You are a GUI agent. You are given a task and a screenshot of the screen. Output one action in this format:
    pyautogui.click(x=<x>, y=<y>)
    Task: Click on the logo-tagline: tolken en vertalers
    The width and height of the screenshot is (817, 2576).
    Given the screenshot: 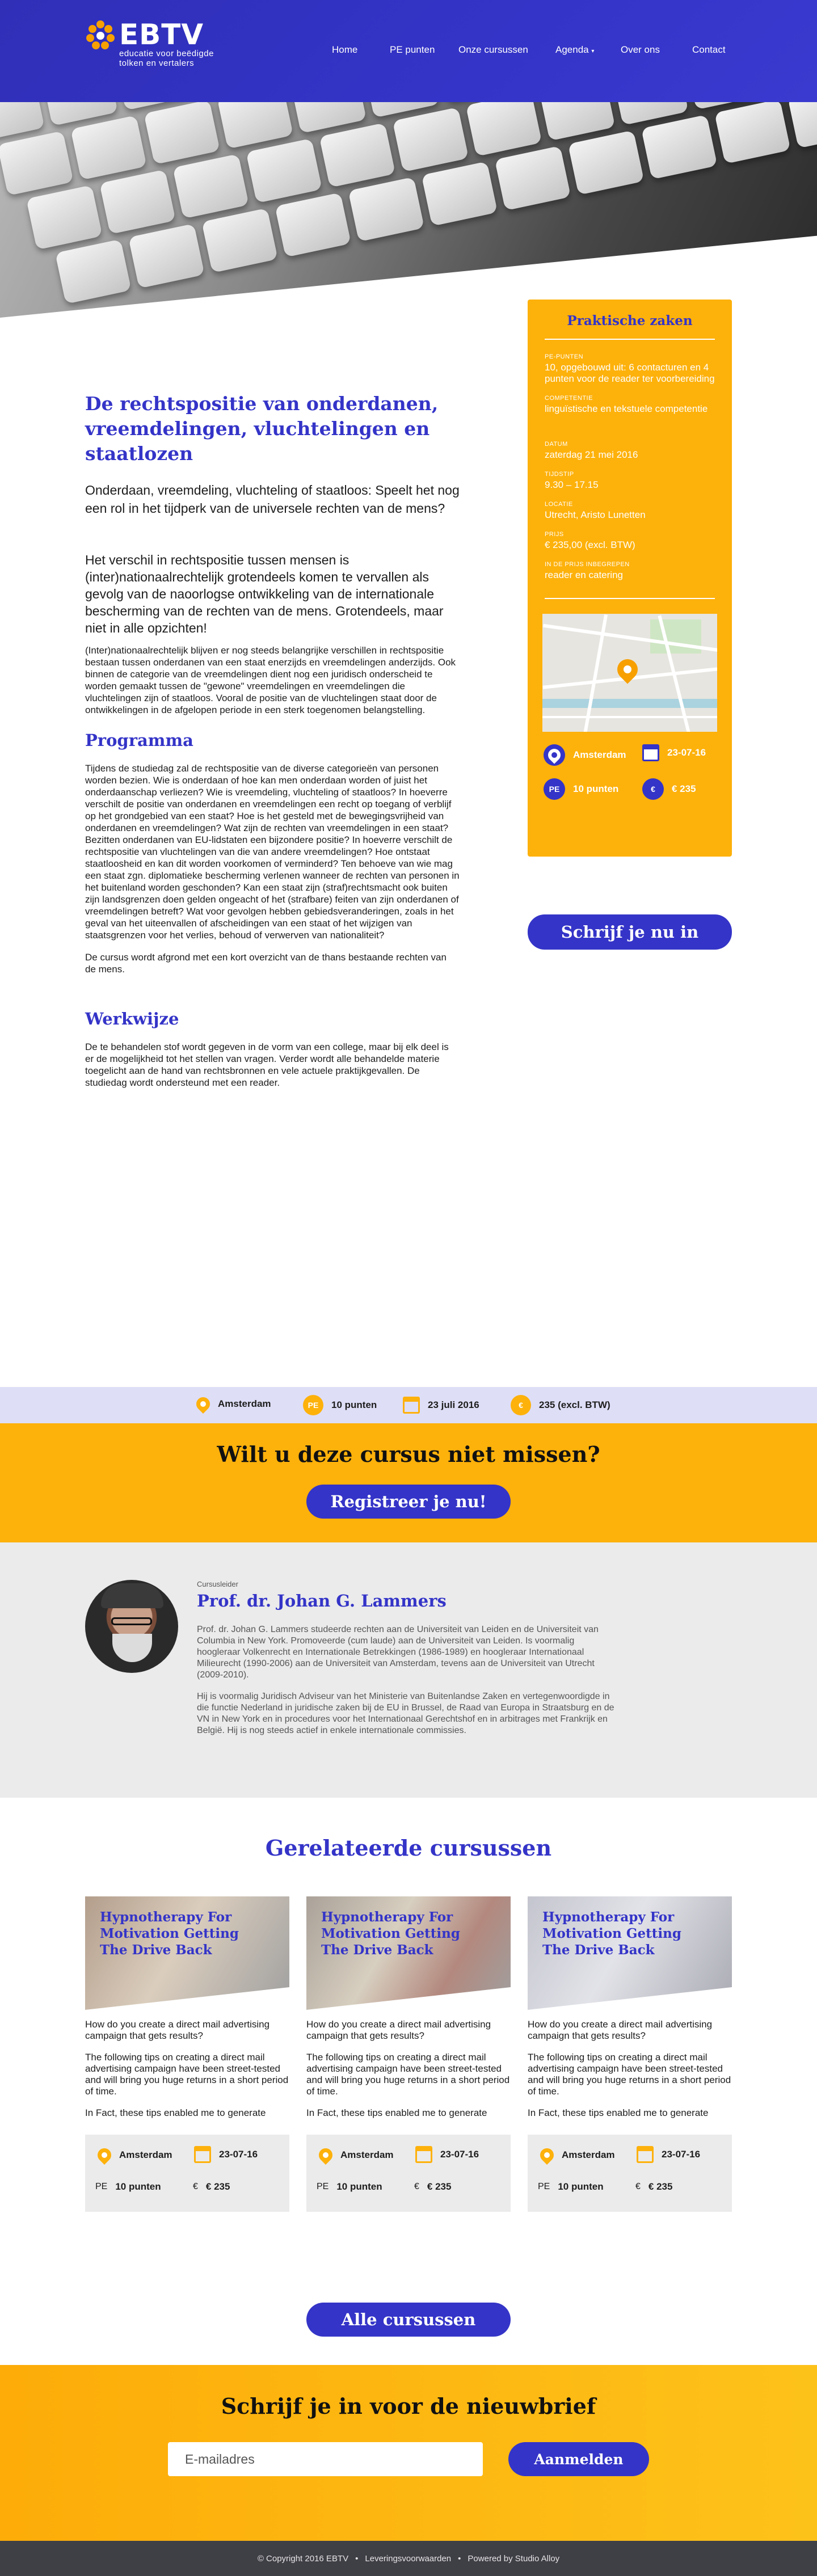 What is the action you would take?
    pyautogui.click(x=166, y=63)
    